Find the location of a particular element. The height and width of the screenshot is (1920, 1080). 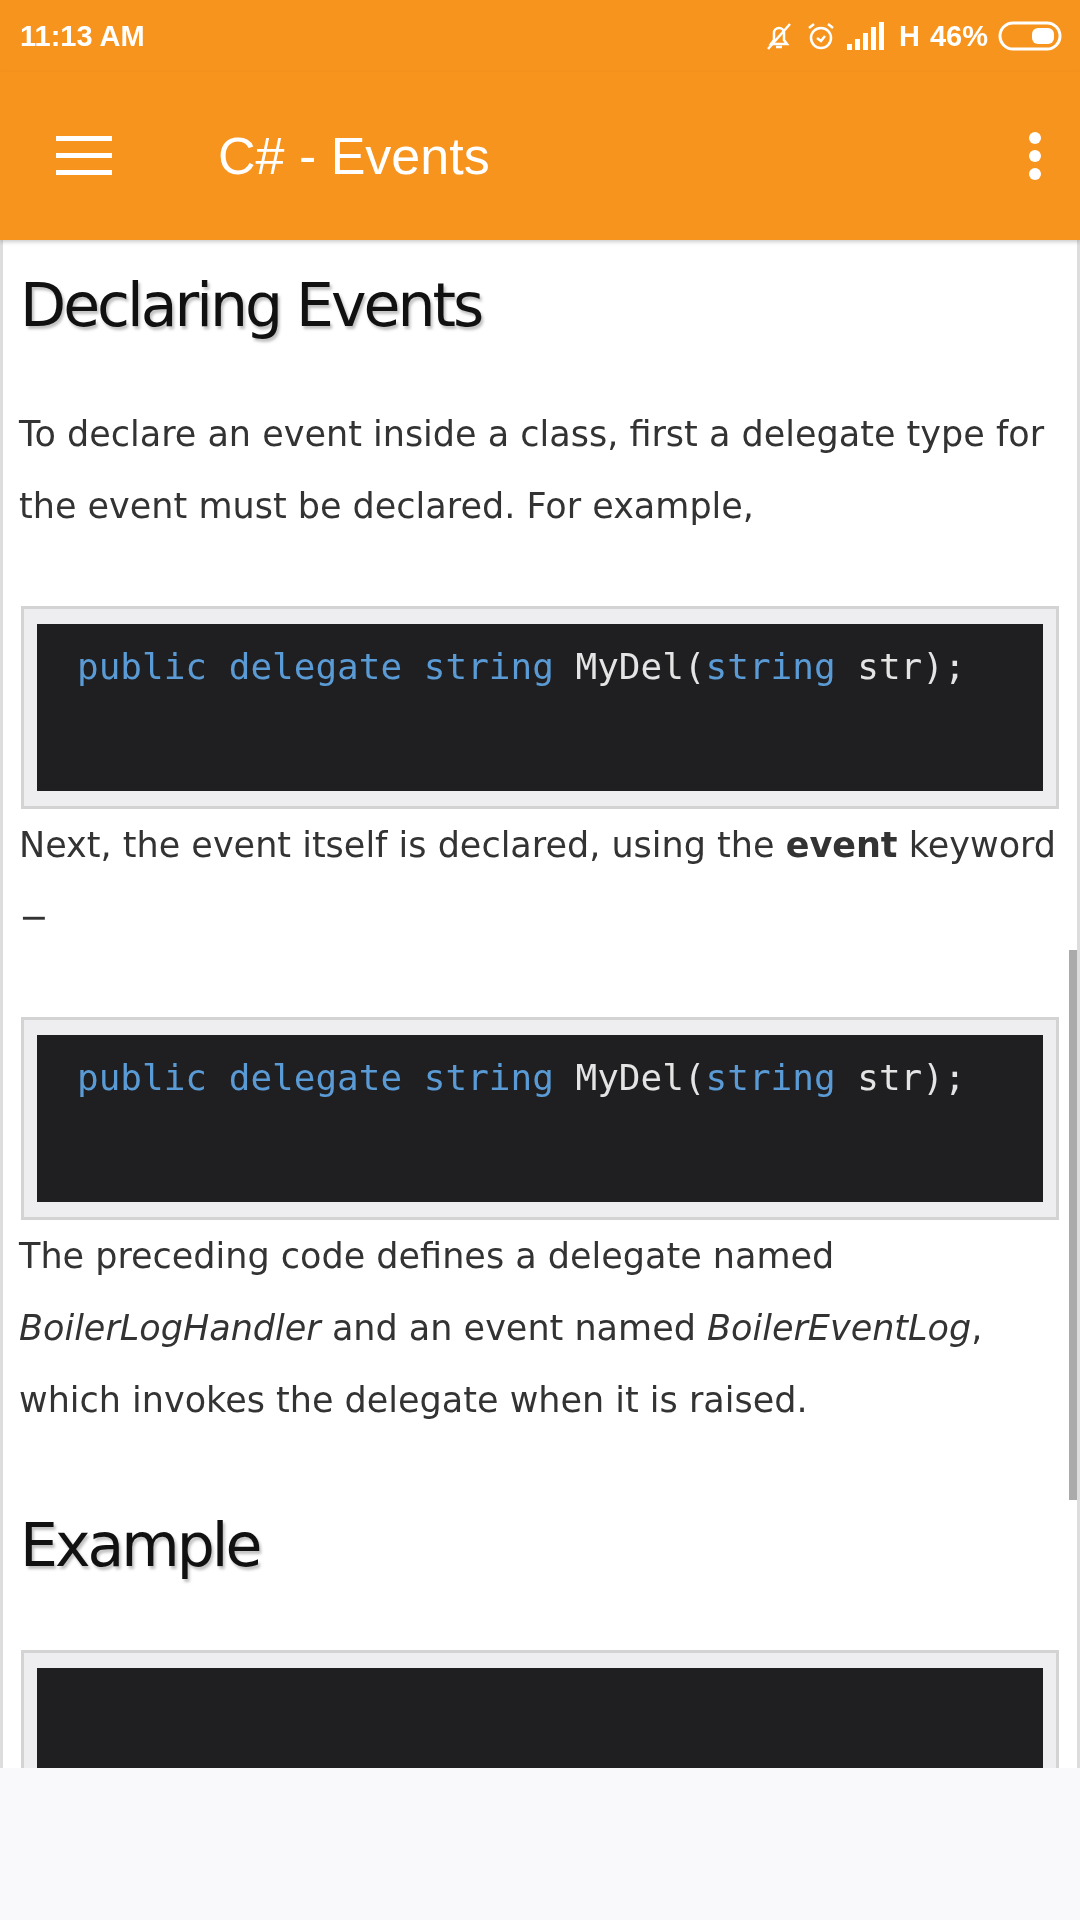

network-type: H is located at coordinates (909, 36).